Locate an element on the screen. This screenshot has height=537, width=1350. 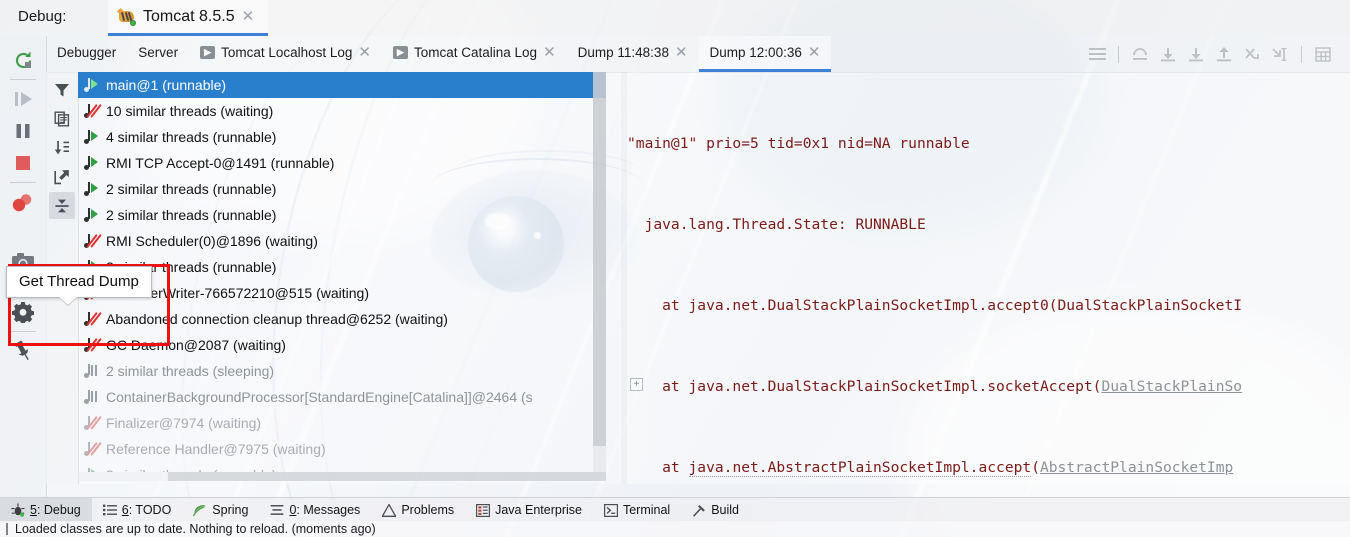
resume-program-icon is located at coordinates (23, 99).